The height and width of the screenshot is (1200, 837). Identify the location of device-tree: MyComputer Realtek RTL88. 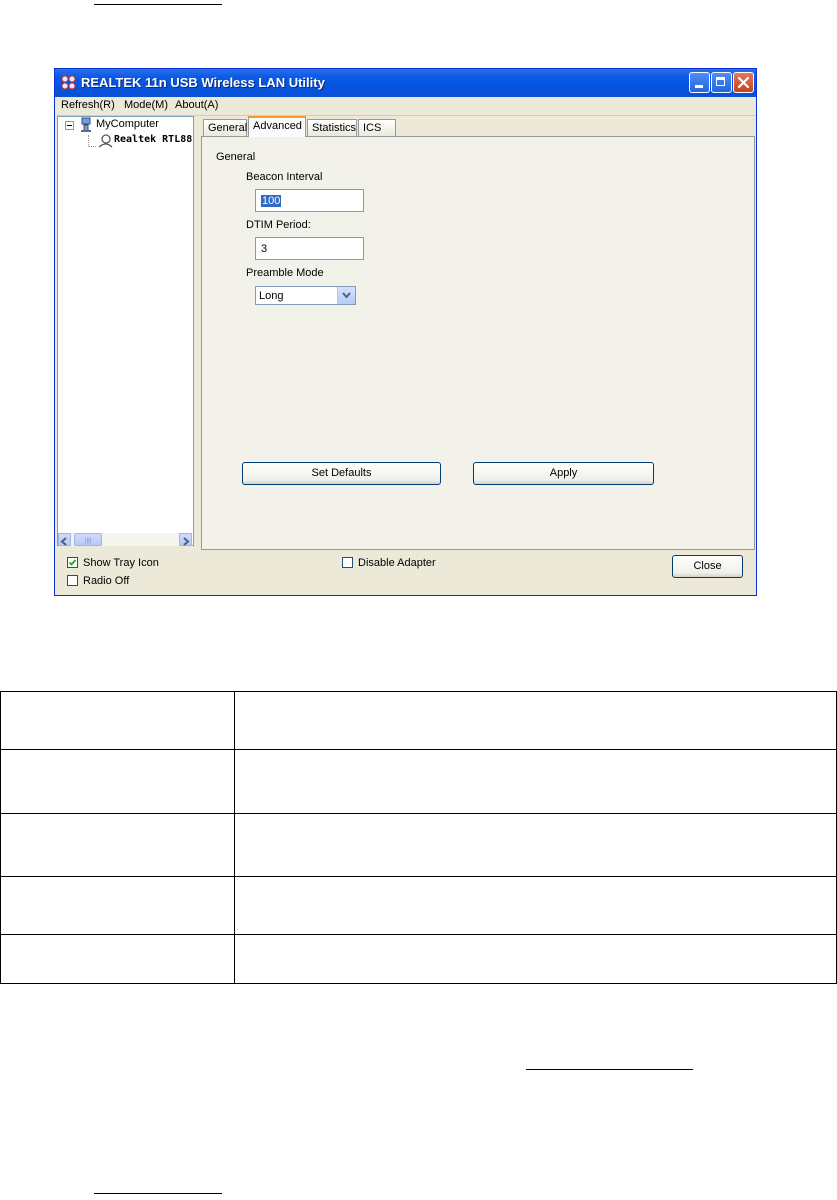
(125, 331).